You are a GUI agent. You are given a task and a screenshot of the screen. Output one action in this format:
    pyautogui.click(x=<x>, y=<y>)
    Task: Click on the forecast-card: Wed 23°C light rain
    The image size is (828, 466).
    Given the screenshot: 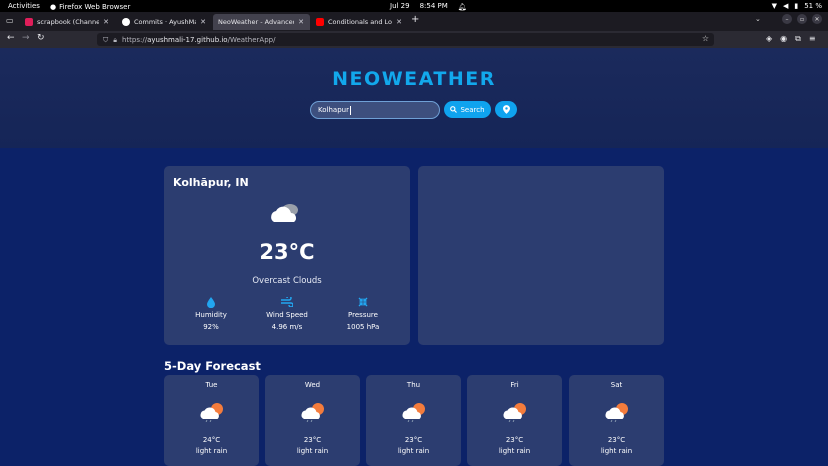 What is the action you would take?
    pyautogui.click(x=312, y=420)
    